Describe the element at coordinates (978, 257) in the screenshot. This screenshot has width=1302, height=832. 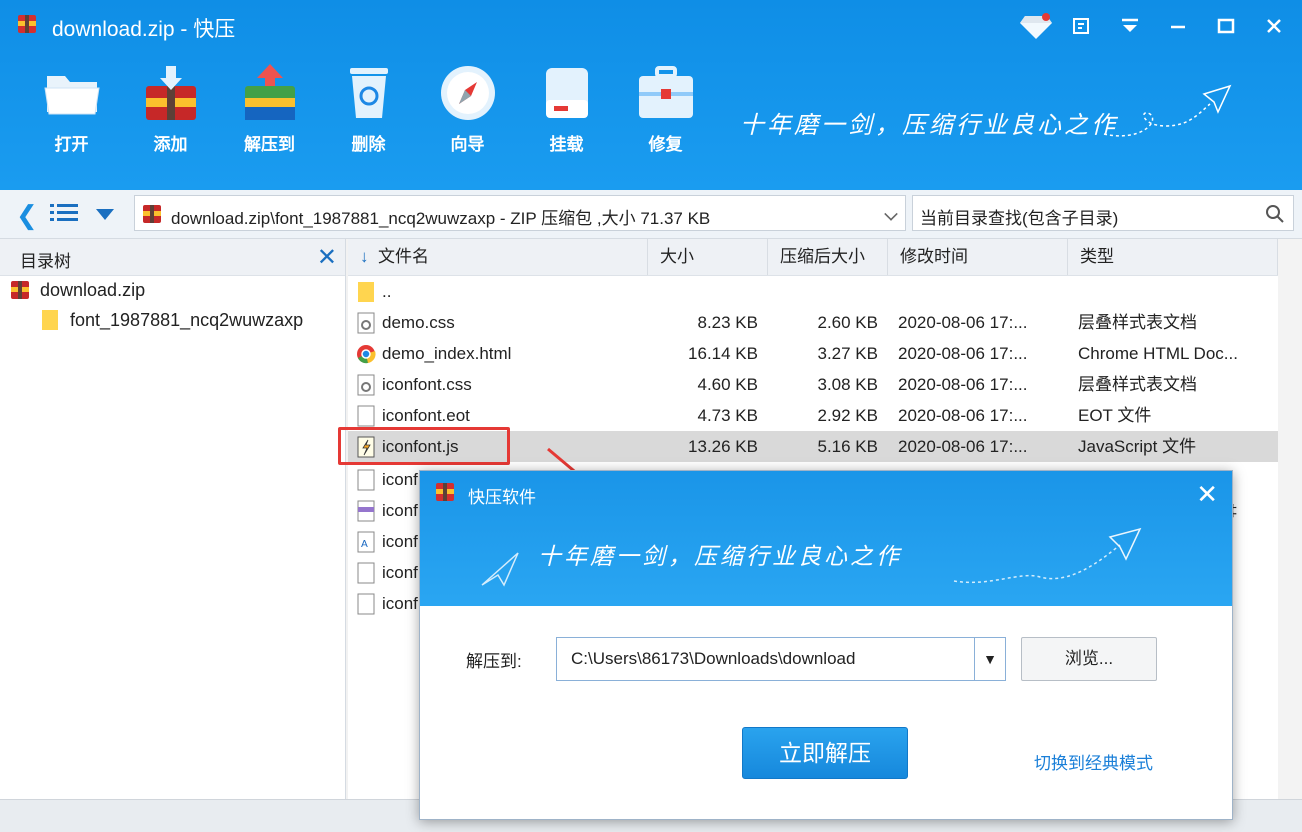
I see `column-header-modified: 修改时间` at that location.